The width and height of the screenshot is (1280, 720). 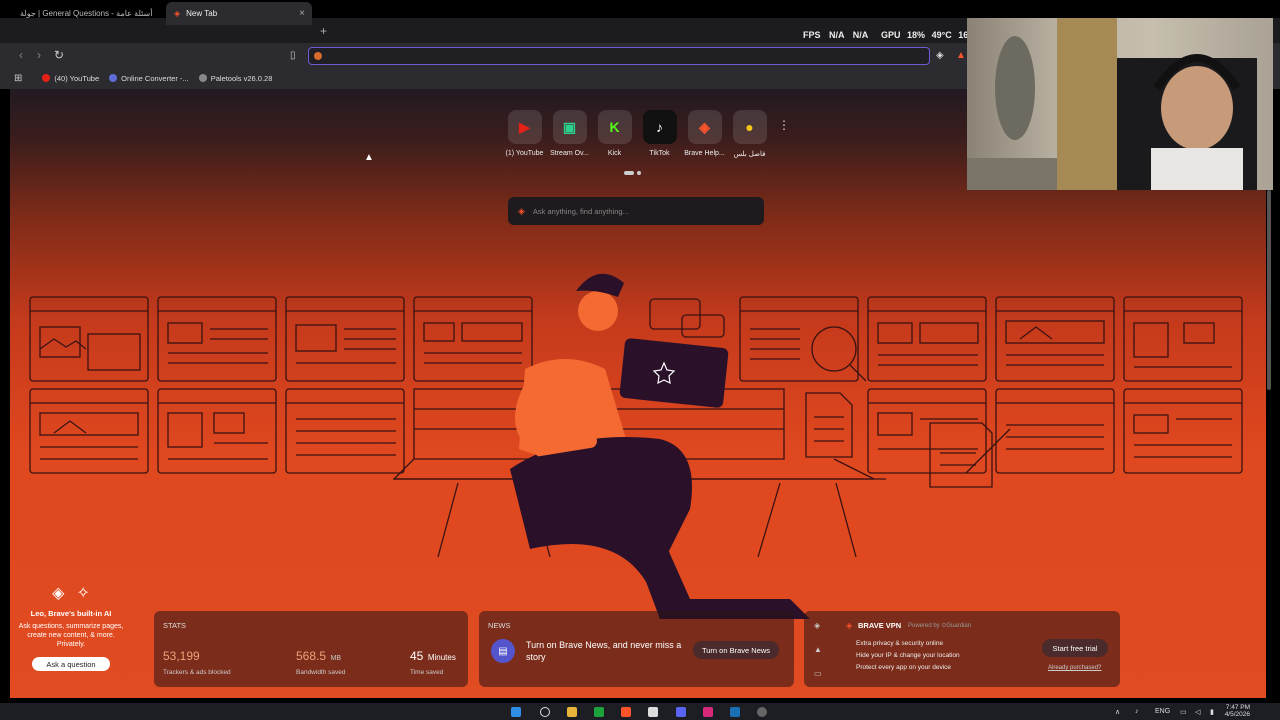 I want to click on stat-desc: Time saved, so click(x=427, y=672).